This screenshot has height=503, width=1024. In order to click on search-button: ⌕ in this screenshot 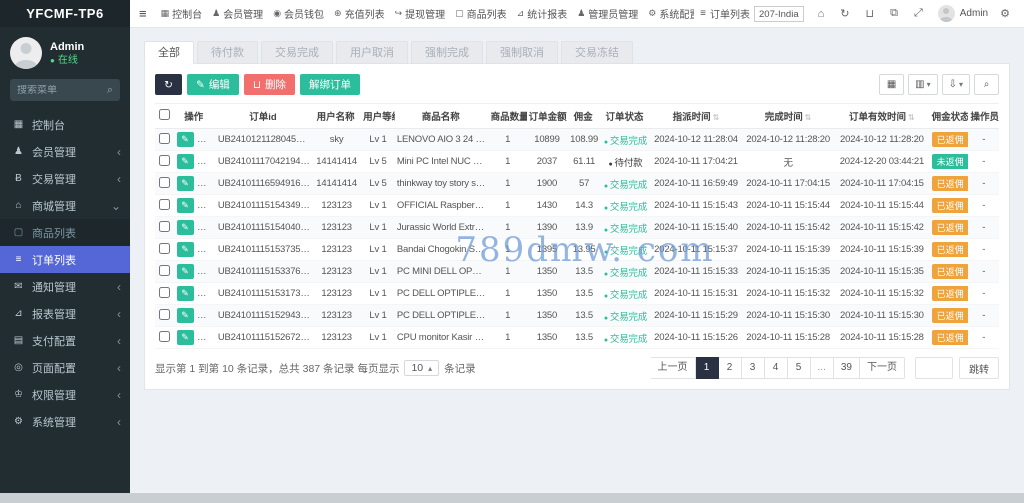, I will do `click(986, 84)`.